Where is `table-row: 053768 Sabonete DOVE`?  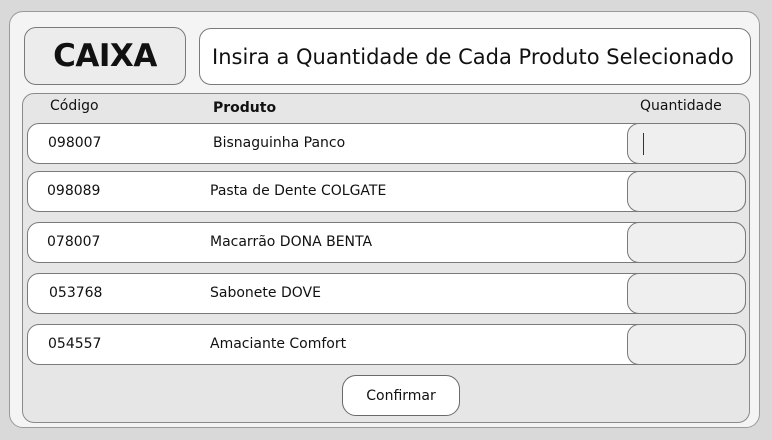 table-row: 053768 Sabonete DOVE is located at coordinates (386, 293).